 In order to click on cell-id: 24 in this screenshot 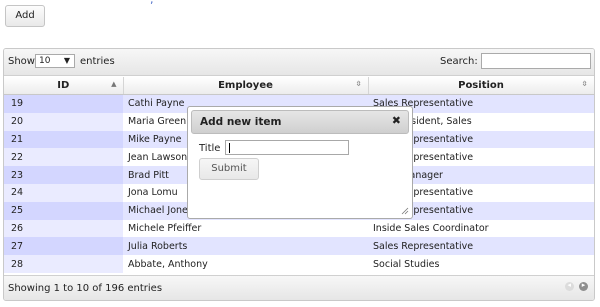, I will do `click(63, 192)`.